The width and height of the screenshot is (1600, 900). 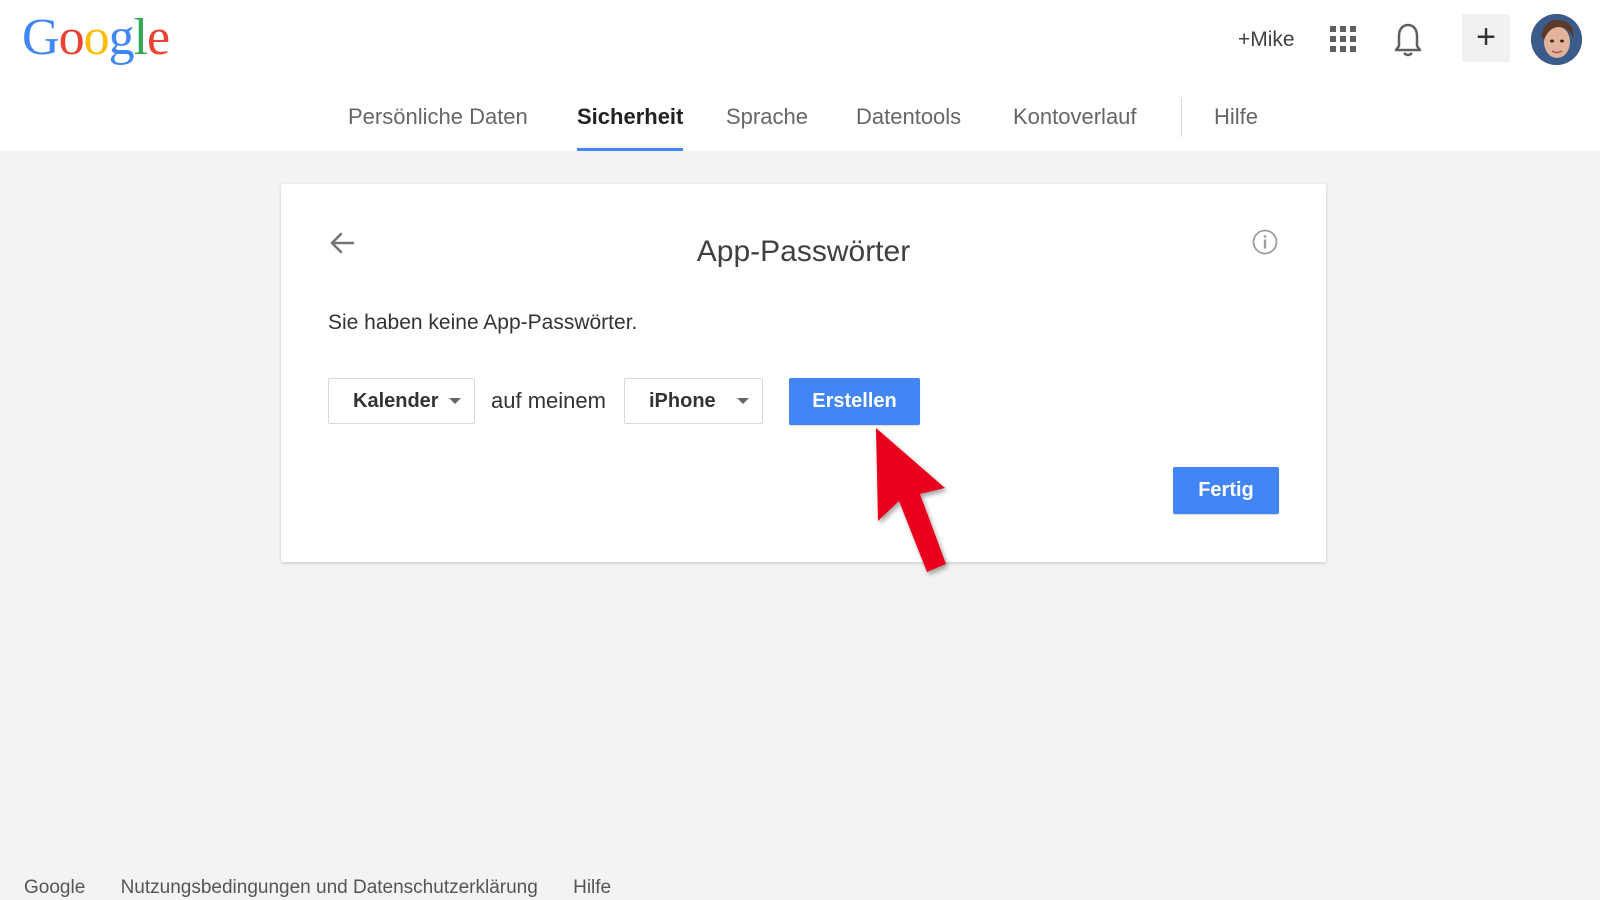 I want to click on logo-letter: l, so click(x=140, y=37).